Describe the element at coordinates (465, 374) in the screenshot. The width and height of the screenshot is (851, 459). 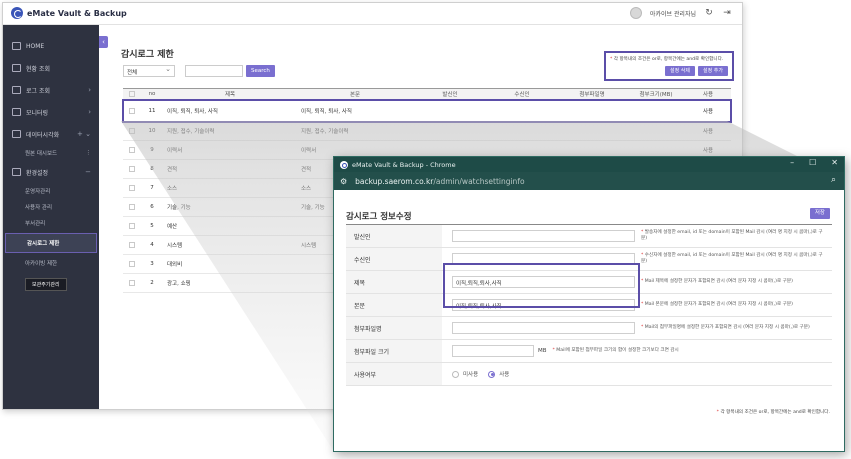
I see `radio-unused: 미사용` at that location.